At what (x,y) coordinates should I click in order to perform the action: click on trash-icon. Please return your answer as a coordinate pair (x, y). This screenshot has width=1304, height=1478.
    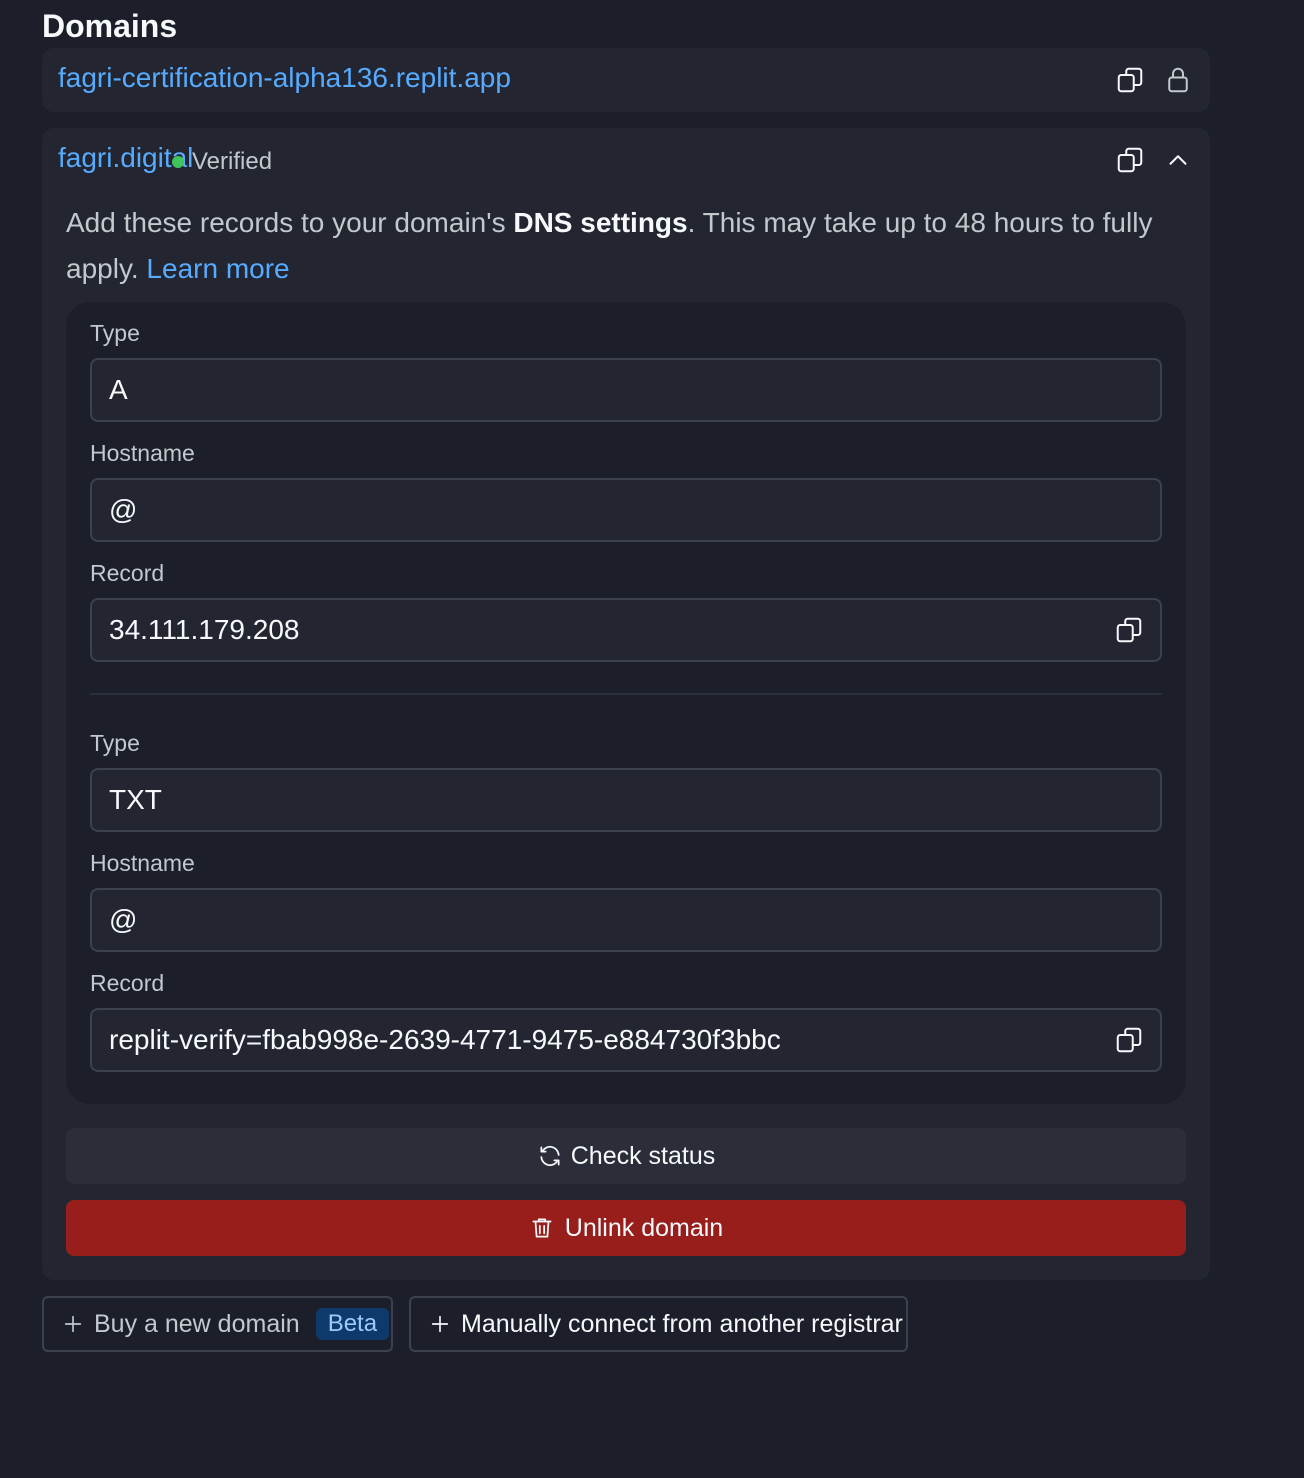
    Looking at the image, I should click on (542, 1228).